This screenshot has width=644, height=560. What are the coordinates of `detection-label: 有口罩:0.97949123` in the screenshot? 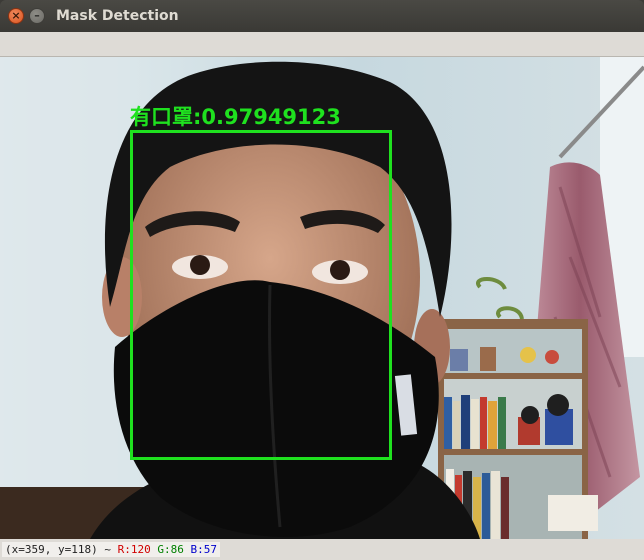 It's located at (235, 117).